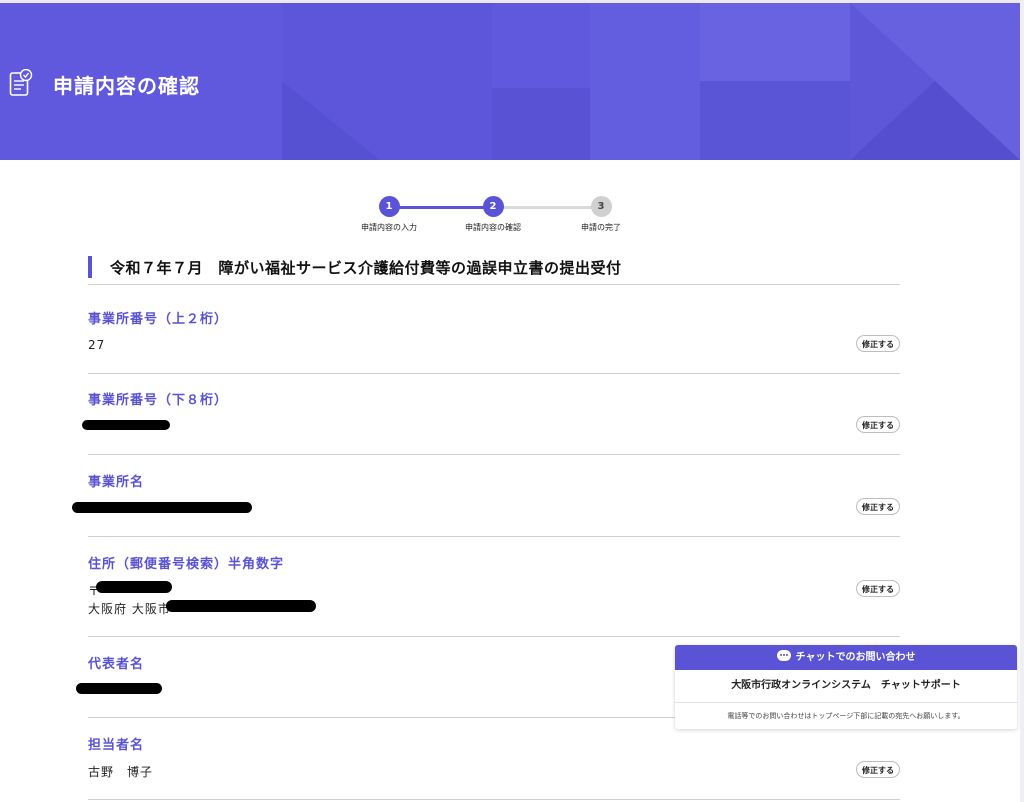 Image resolution: width=1024 pixels, height=802 pixels. Describe the element at coordinates (116, 664) in the screenshot. I see `field-label: 代表者名` at that location.